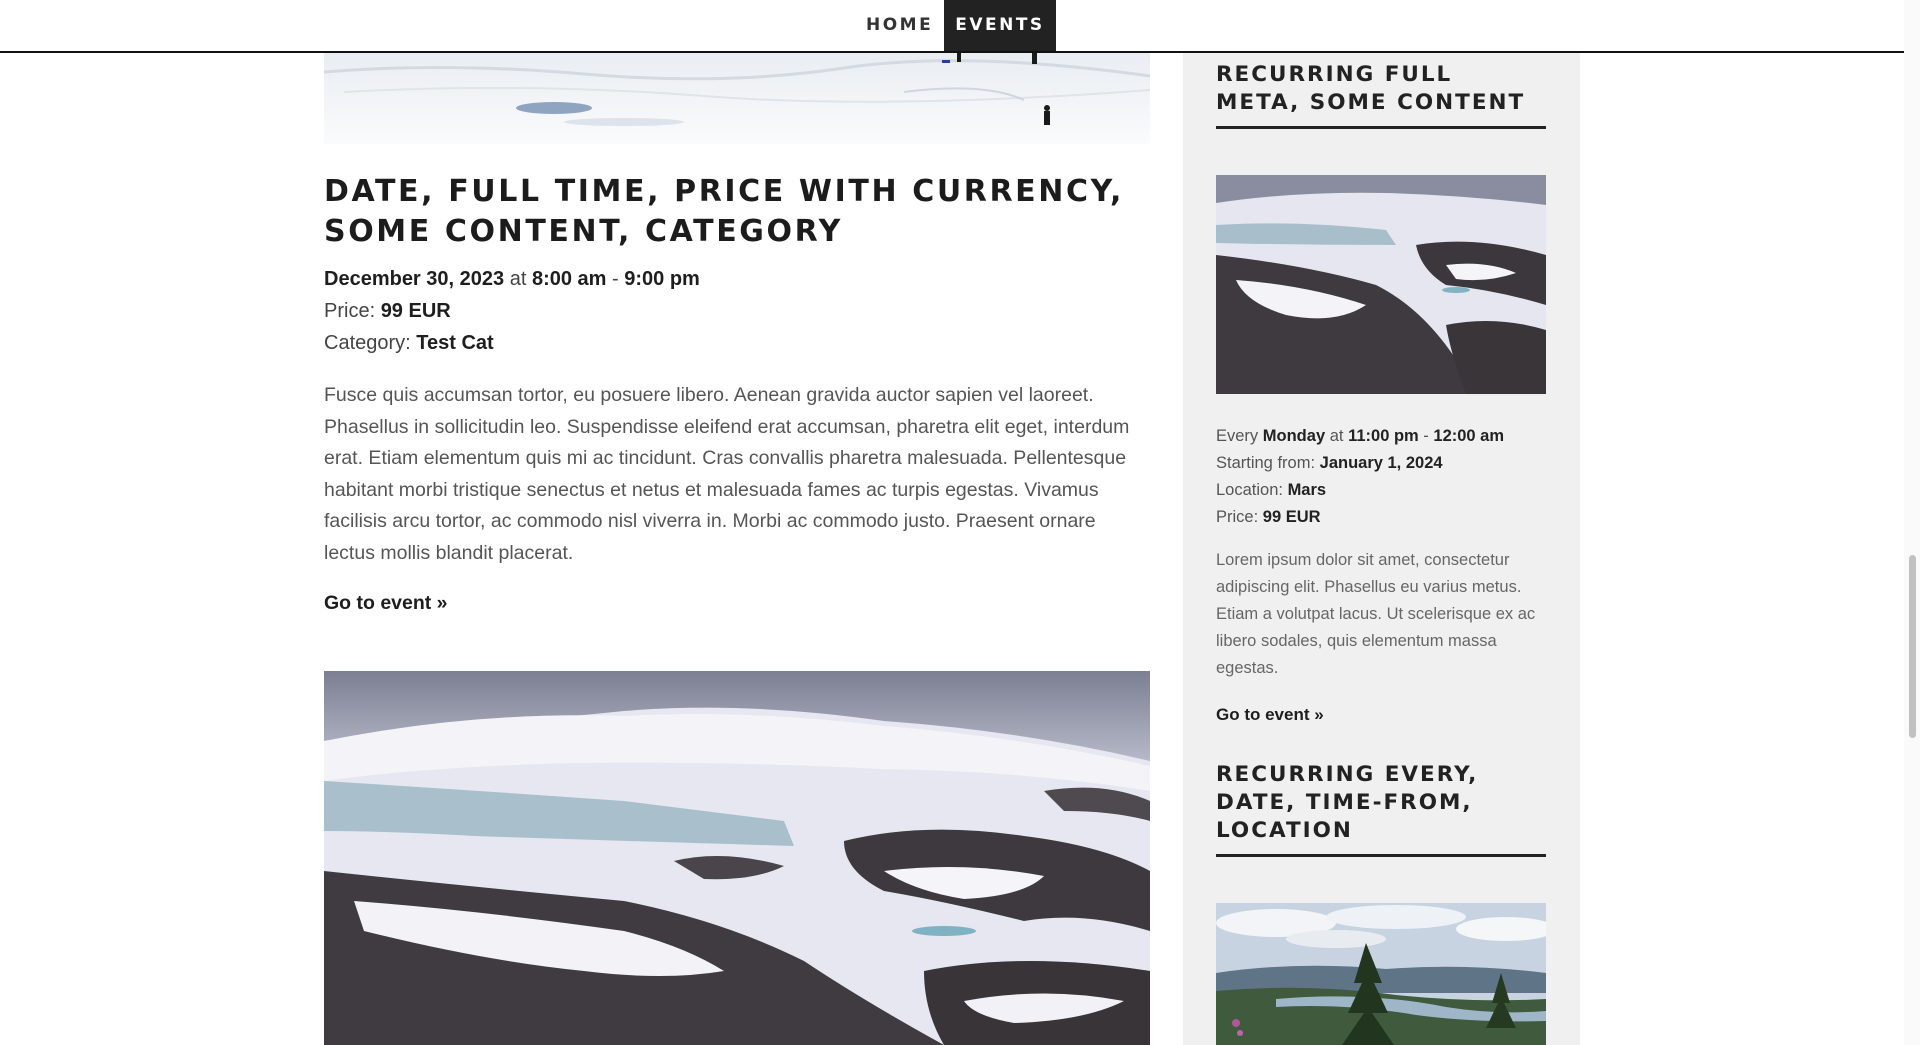 The height and width of the screenshot is (1045, 1920). I want to click on nav-item-home: HOME, so click(899, 25).